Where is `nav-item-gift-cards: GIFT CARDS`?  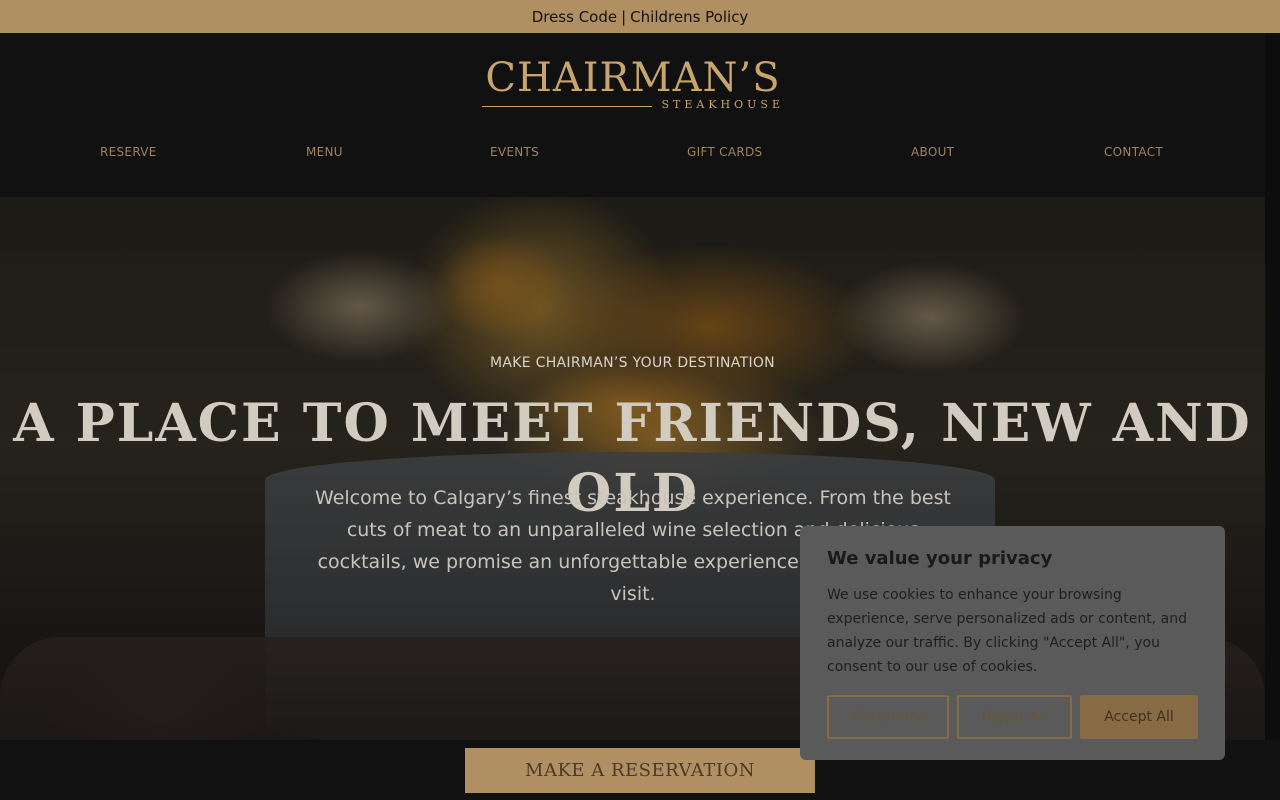 nav-item-gift-cards: GIFT CARDS is located at coordinates (724, 152).